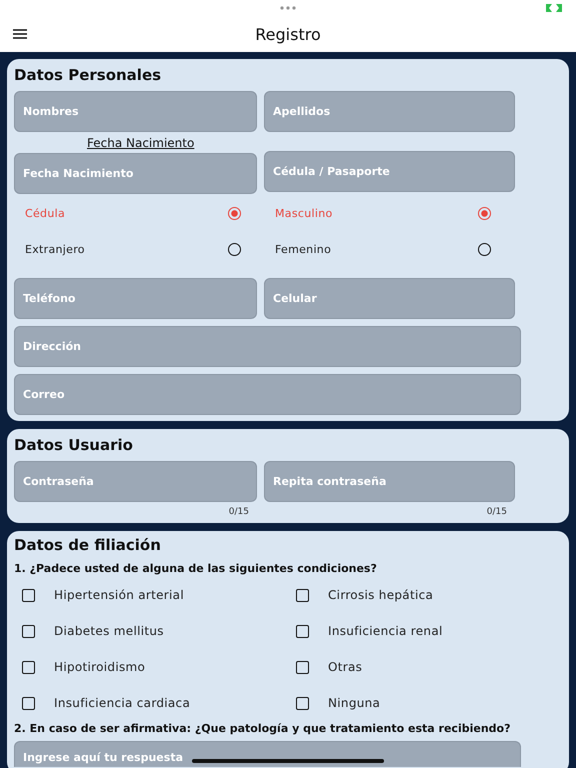  What do you see at coordinates (20, 34) in the screenshot?
I see `menu-icon` at bounding box center [20, 34].